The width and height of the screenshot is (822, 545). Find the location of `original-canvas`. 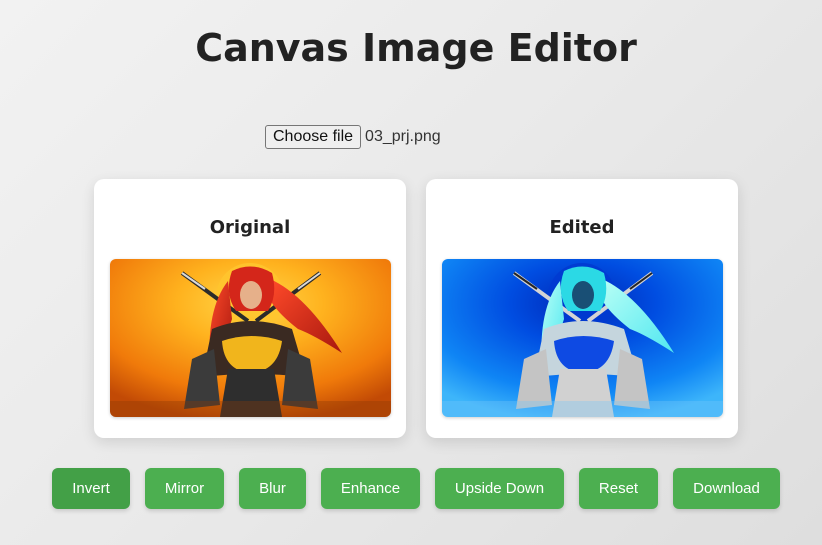

original-canvas is located at coordinates (250, 338).